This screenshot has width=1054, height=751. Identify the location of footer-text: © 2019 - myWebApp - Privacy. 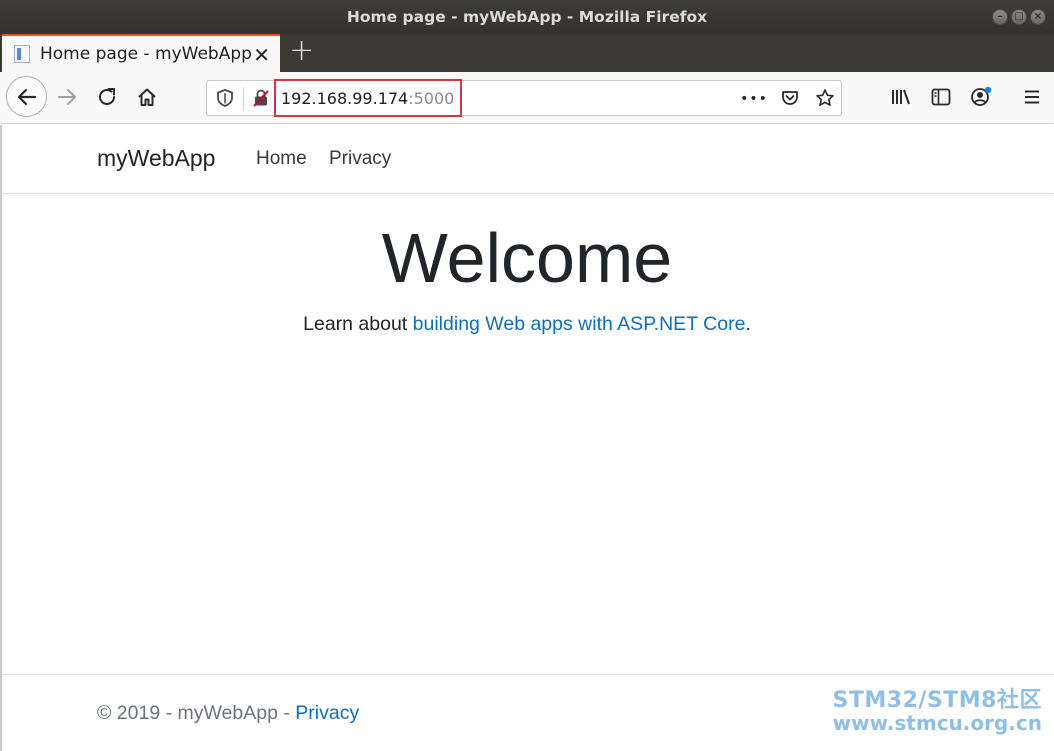
(228, 713).